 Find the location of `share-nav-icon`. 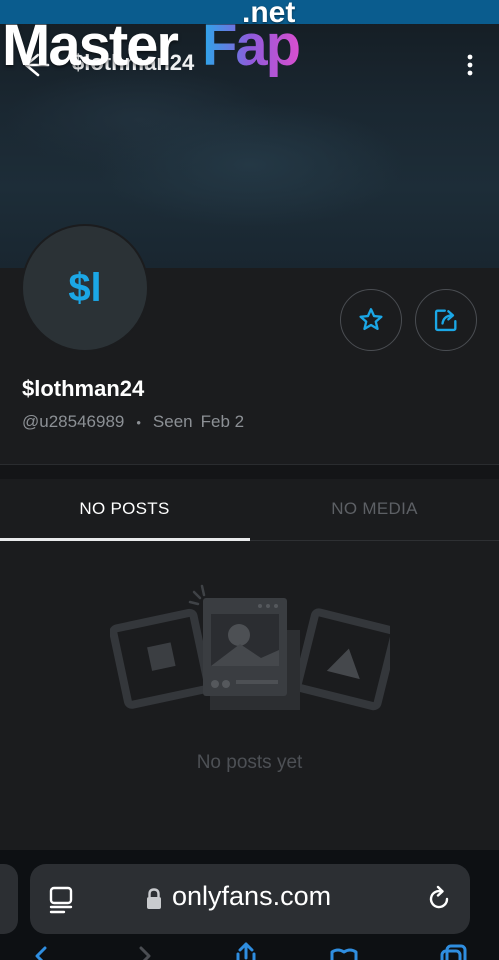

share-nav-icon is located at coordinates (246, 951).